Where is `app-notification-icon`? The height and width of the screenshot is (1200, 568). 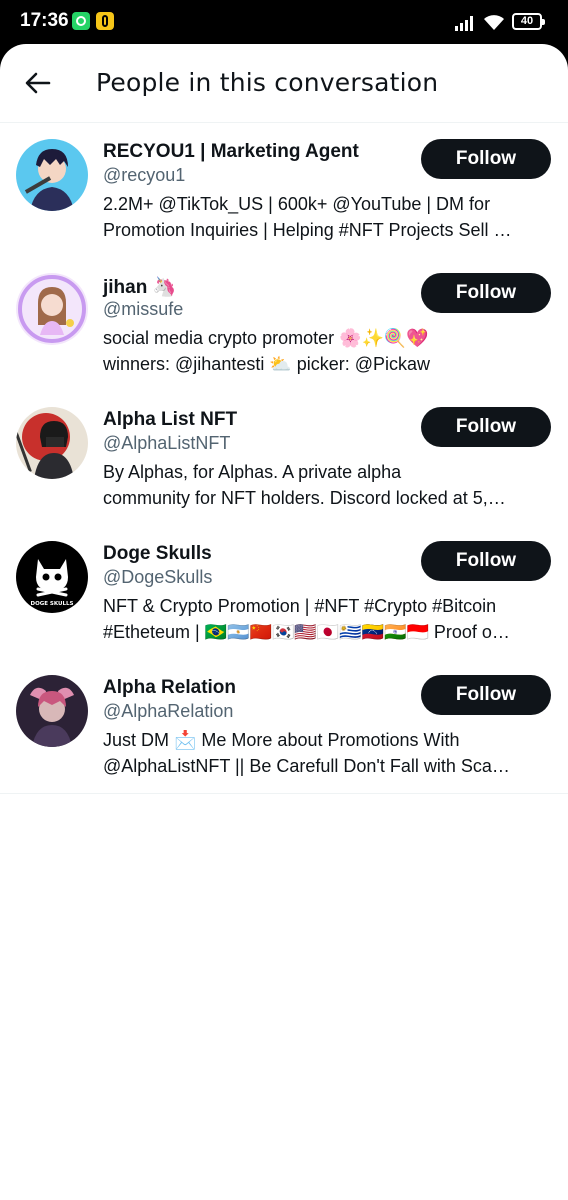 app-notification-icon is located at coordinates (105, 21).